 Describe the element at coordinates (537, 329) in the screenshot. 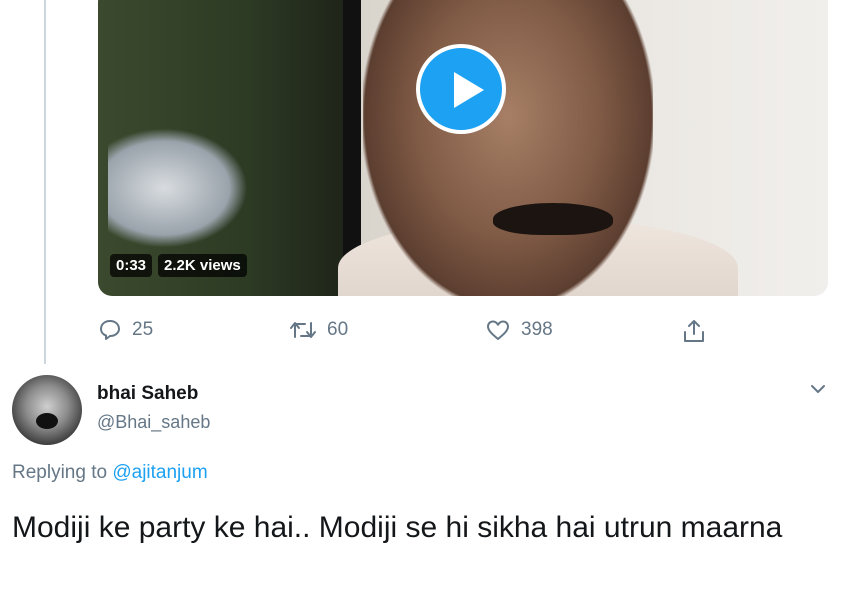

I see `like-count: 398` at that location.